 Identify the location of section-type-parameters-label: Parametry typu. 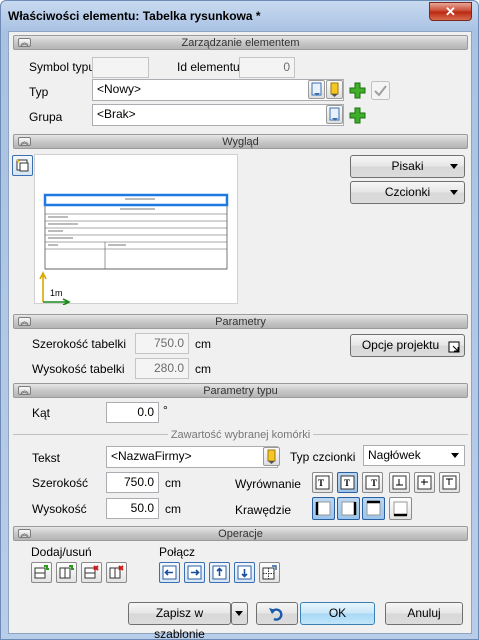
(240, 391).